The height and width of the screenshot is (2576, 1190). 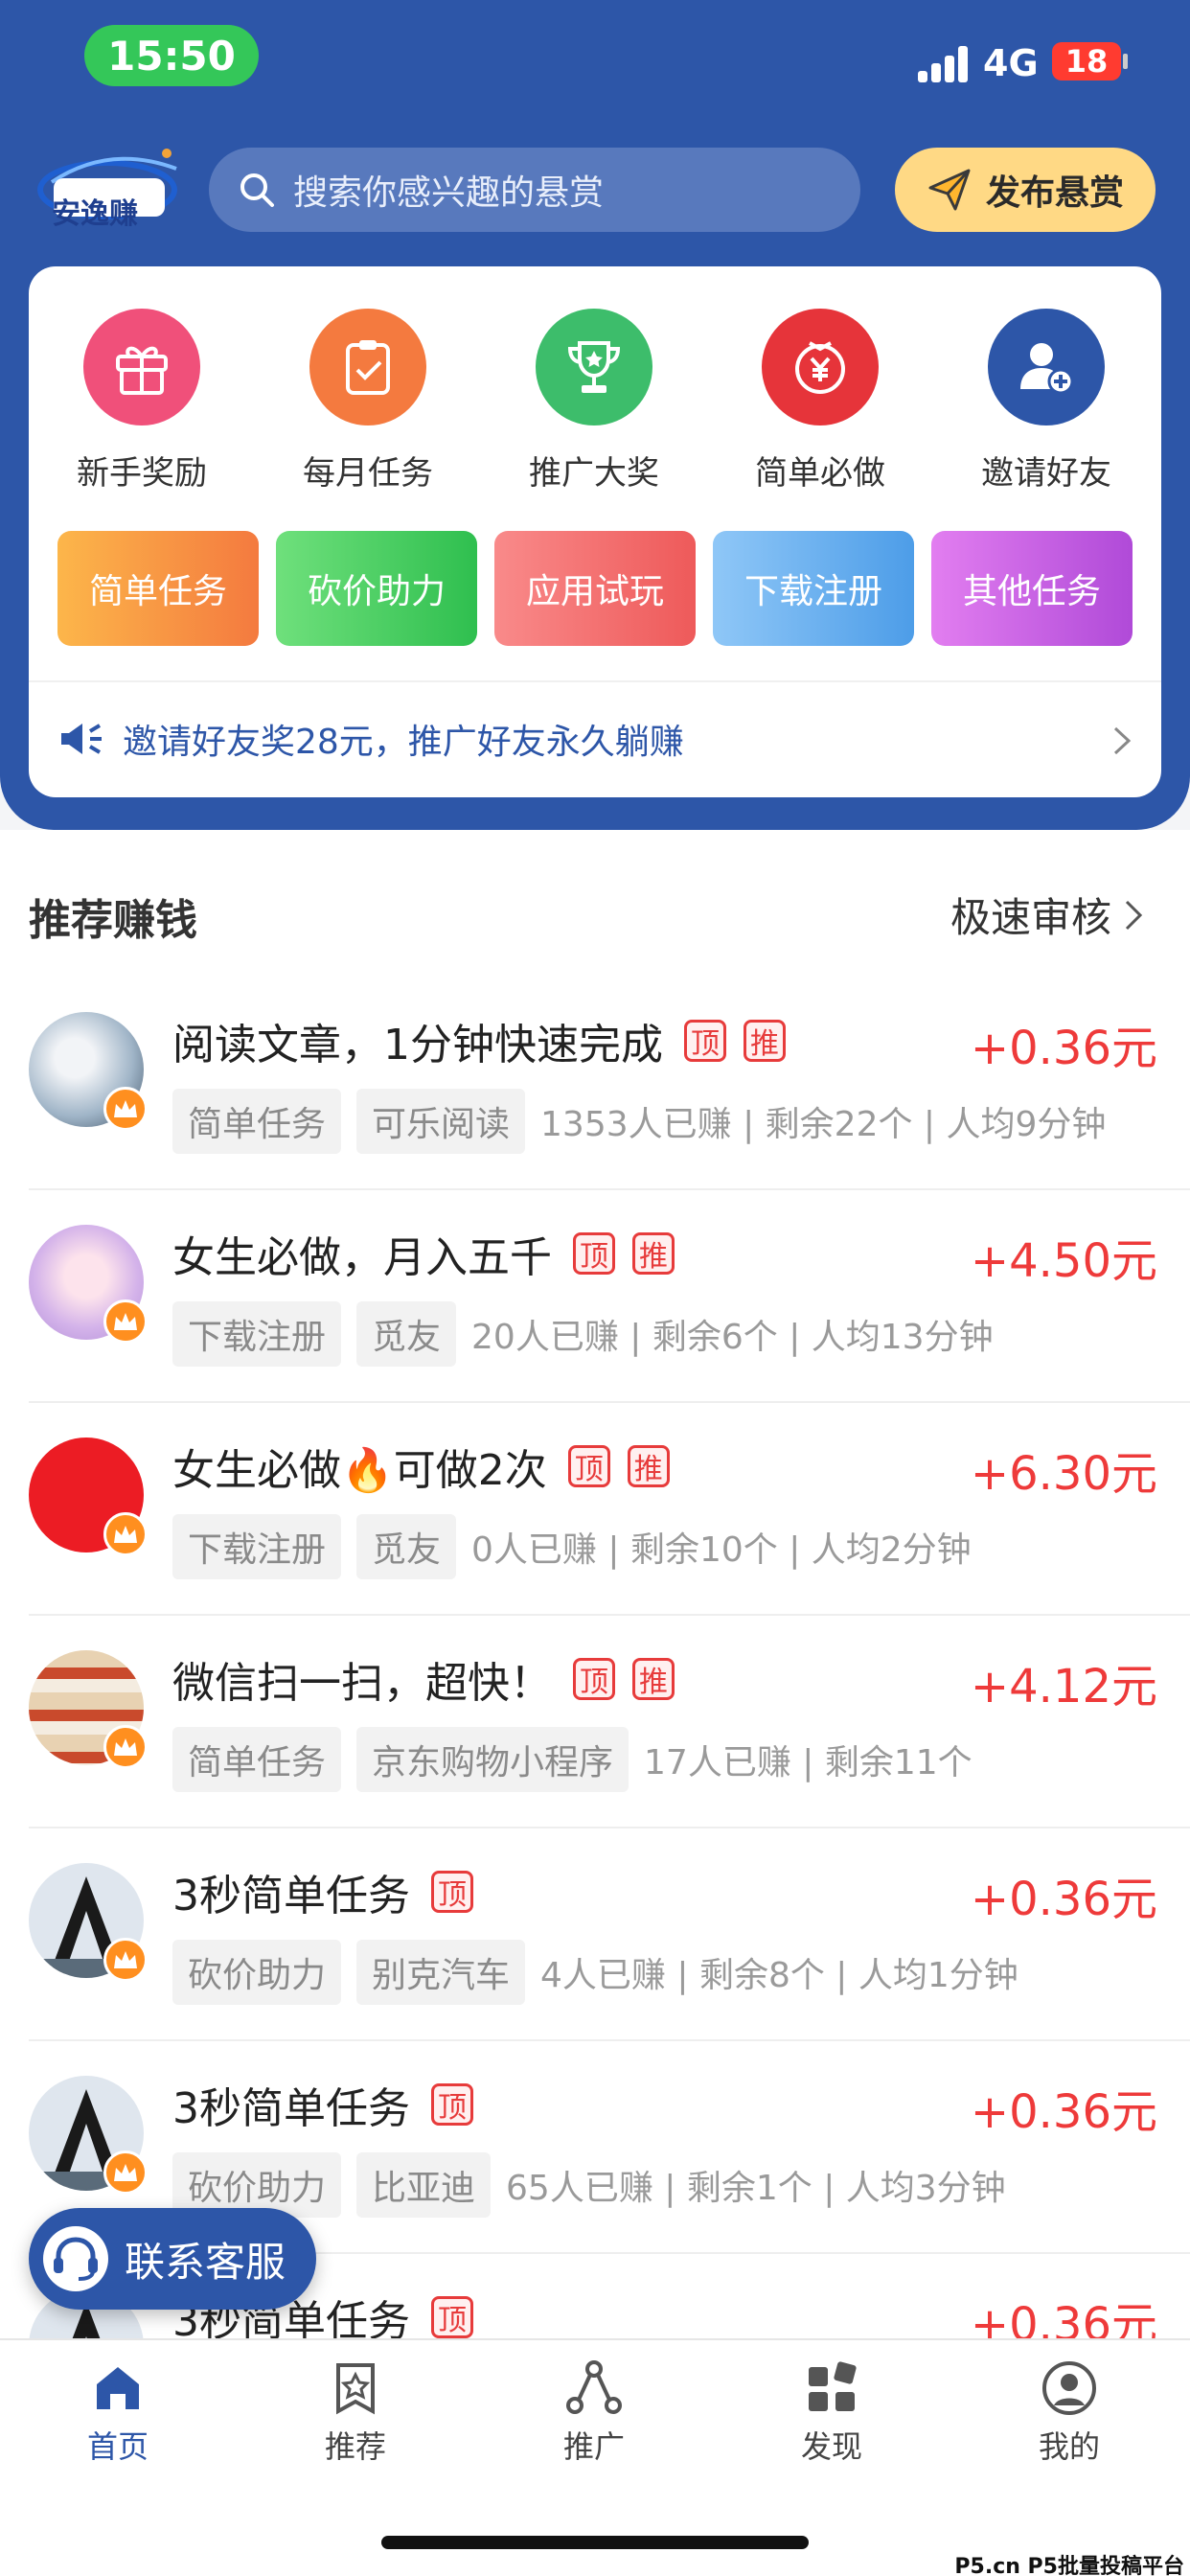 I want to click on paper-plane-icon, so click(x=950, y=190).